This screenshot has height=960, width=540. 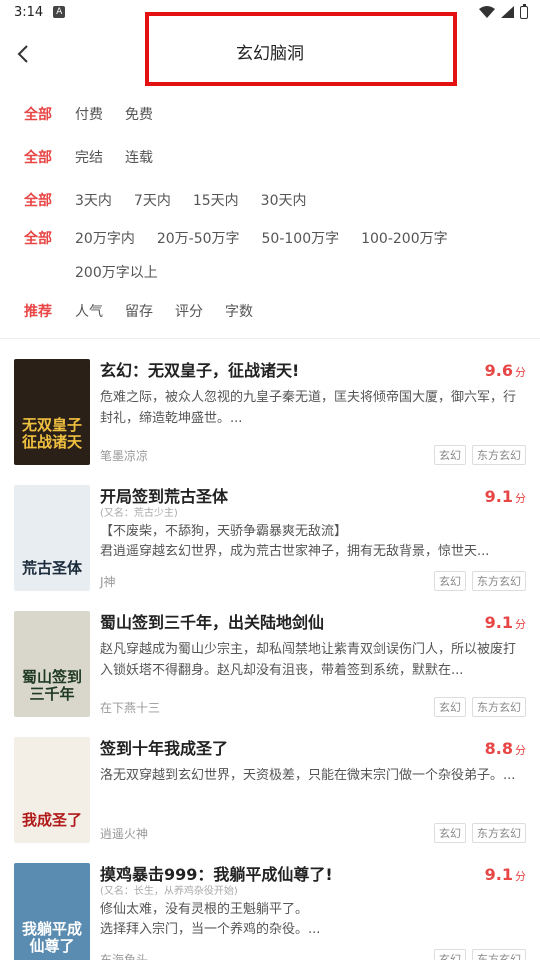 I want to click on filter-option: 30天内, so click(x=284, y=200).